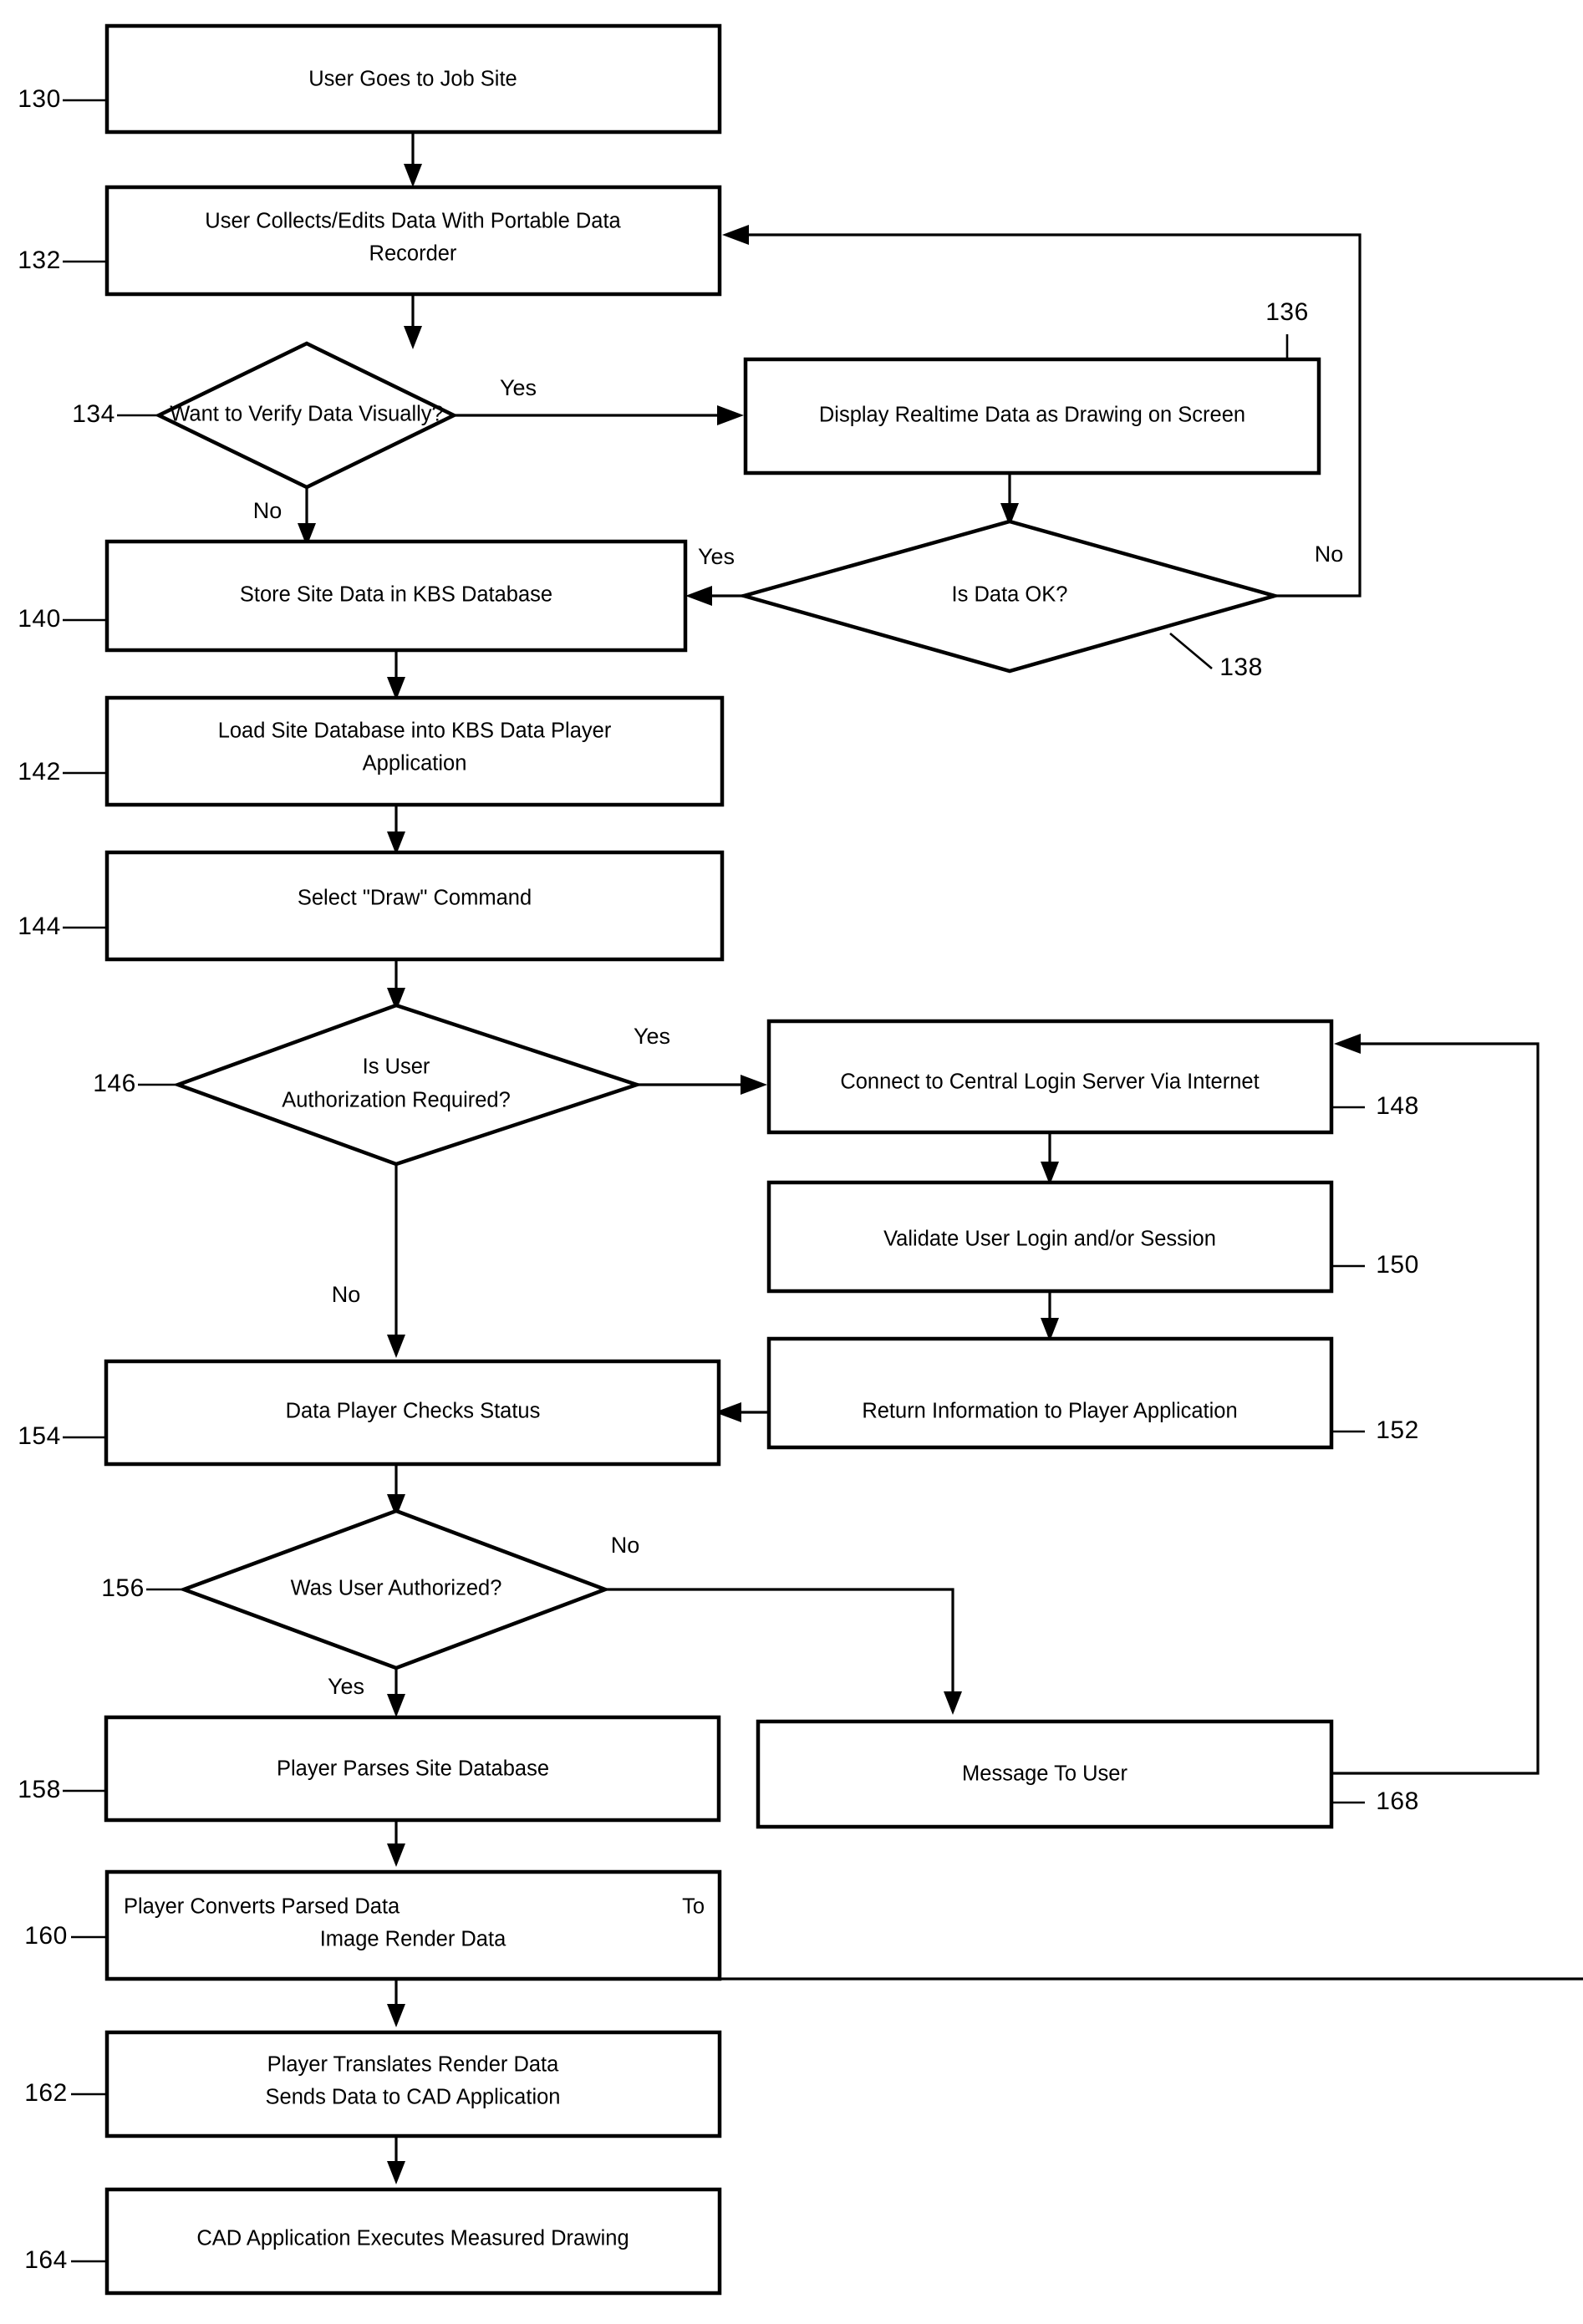  I want to click on node-146-diamond, so click(408, 1085).